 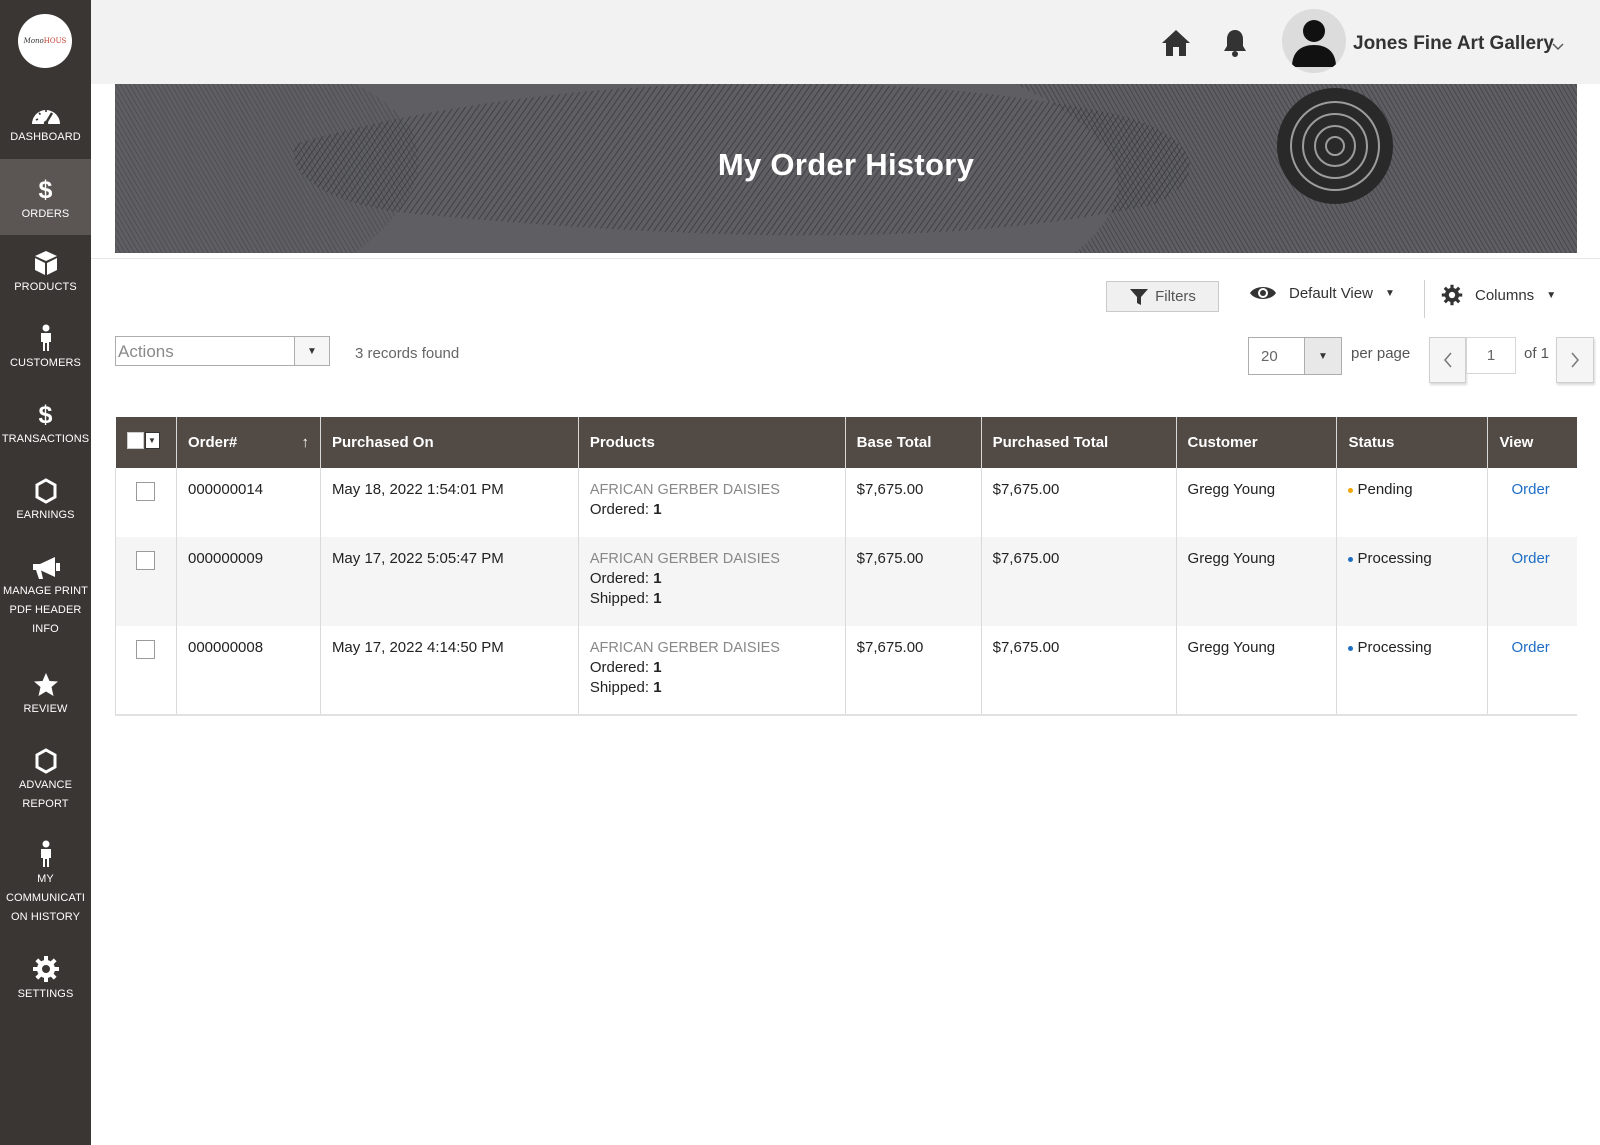 I want to click on person-icon, so click(x=46, y=854).